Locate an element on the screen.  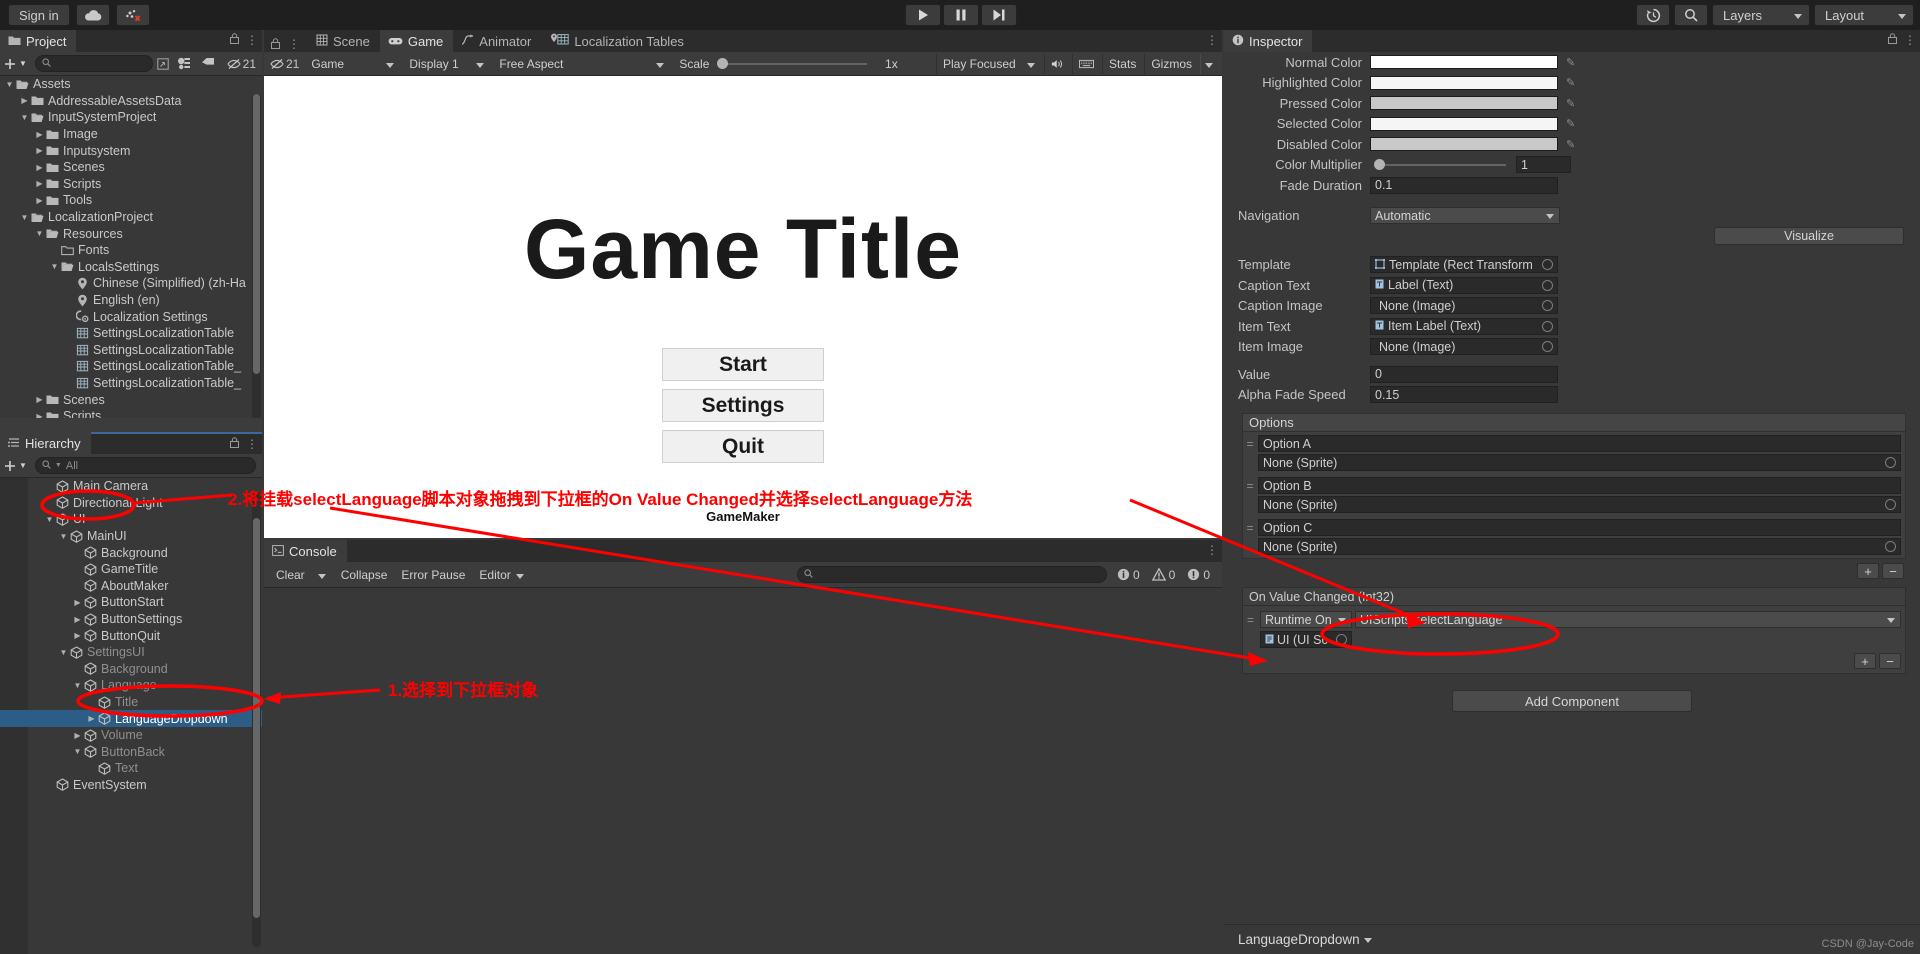
object-row-field: Item Label (Text) is located at coordinates (1464, 326).